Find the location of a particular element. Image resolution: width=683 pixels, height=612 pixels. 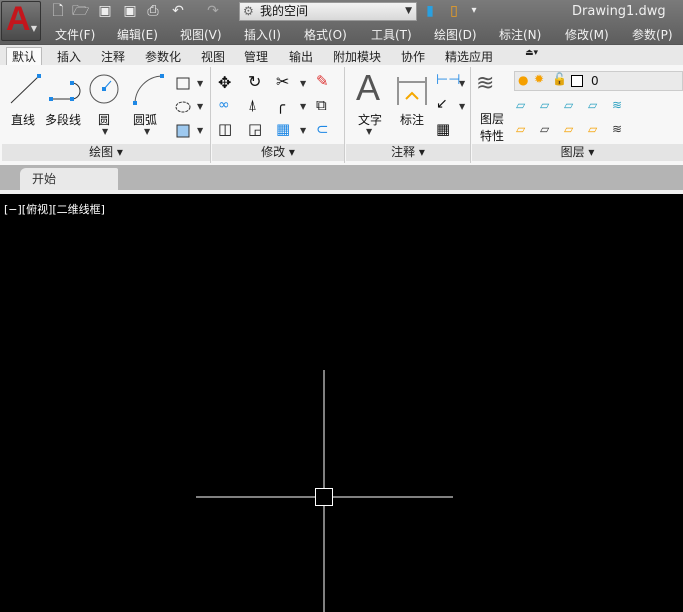

undo-icon: ↶ is located at coordinates (178, 11).